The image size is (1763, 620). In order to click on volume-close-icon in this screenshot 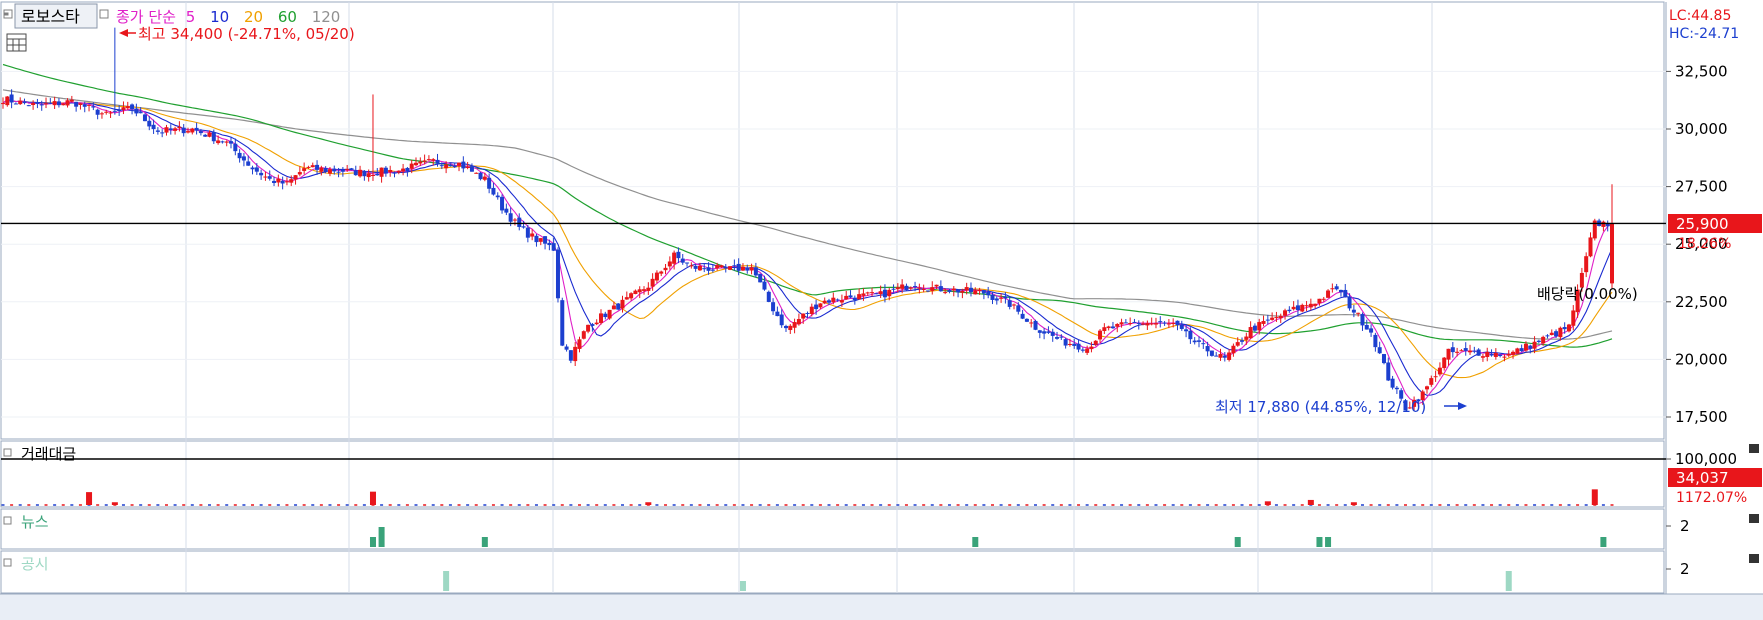, I will do `click(1754, 448)`.